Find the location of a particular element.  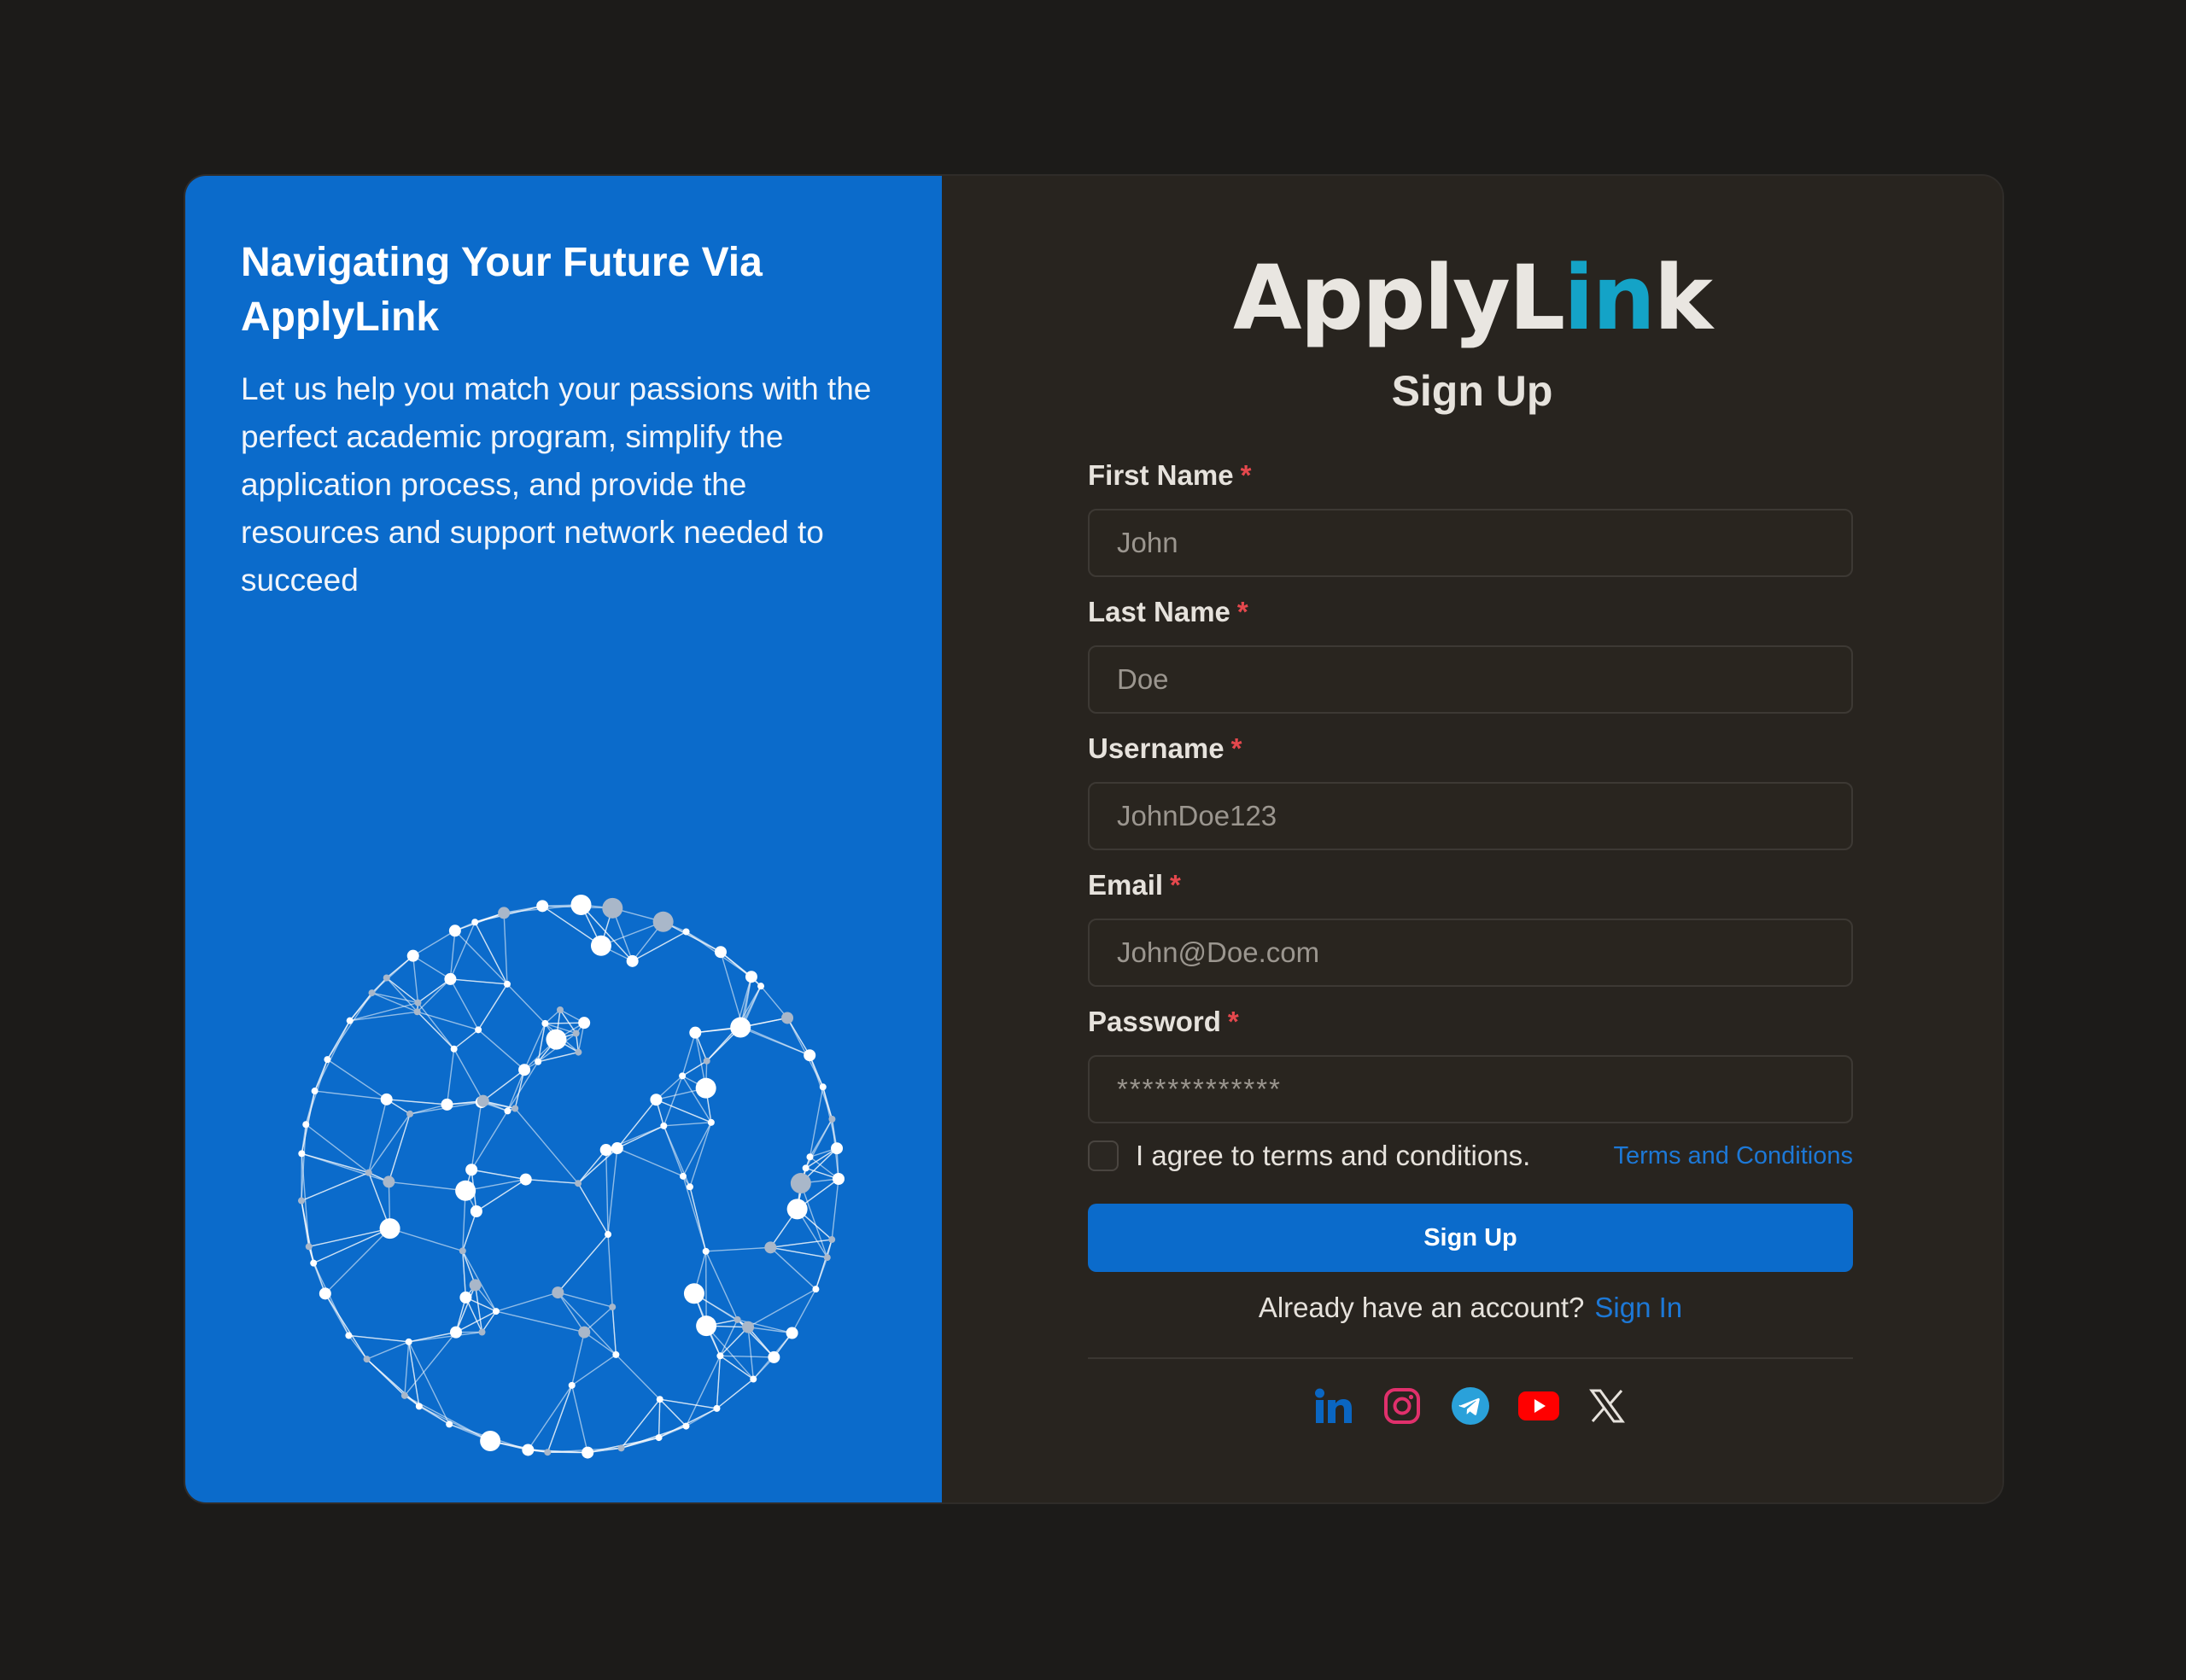

email-label: Email * is located at coordinates (1135, 885).